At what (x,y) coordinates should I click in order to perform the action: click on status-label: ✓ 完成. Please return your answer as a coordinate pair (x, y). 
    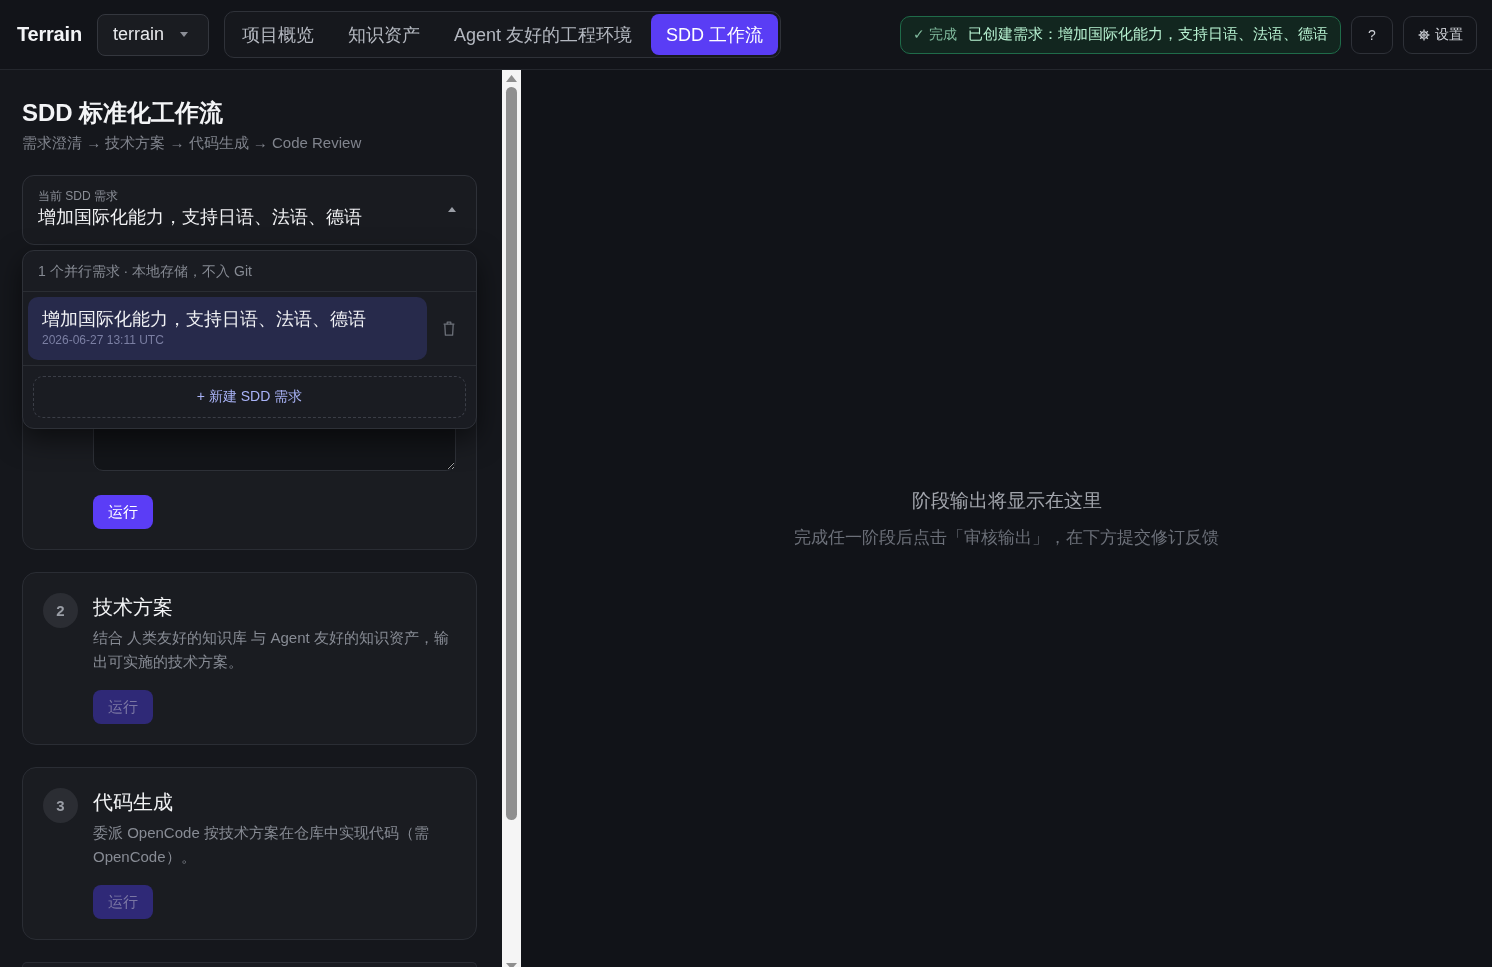
    Looking at the image, I should click on (935, 34).